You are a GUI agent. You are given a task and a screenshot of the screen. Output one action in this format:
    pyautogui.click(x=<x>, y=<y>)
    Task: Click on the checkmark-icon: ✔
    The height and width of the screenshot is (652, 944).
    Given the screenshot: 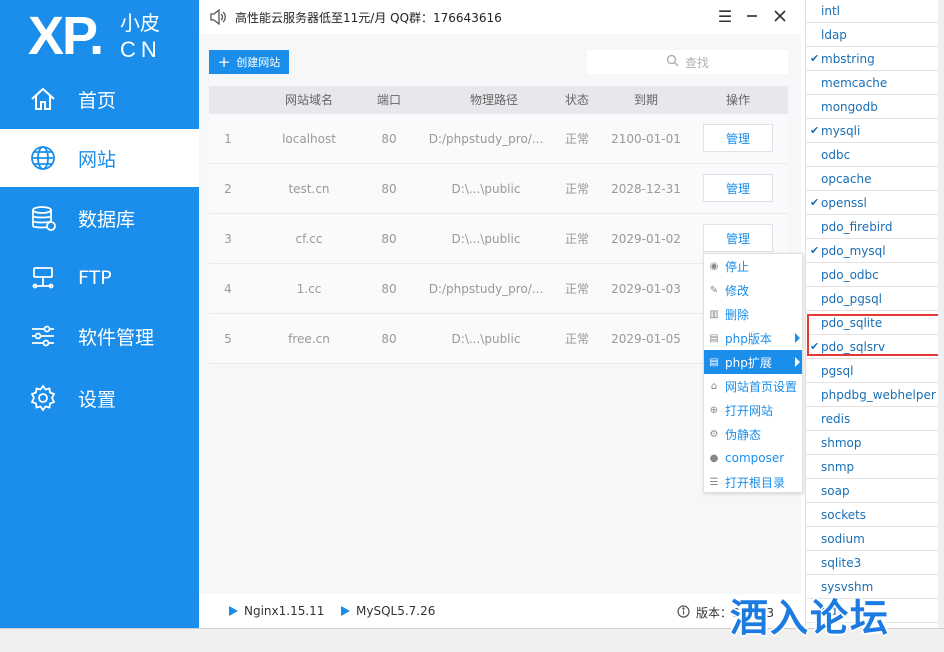 What is the action you would take?
    pyautogui.click(x=815, y=250)
    